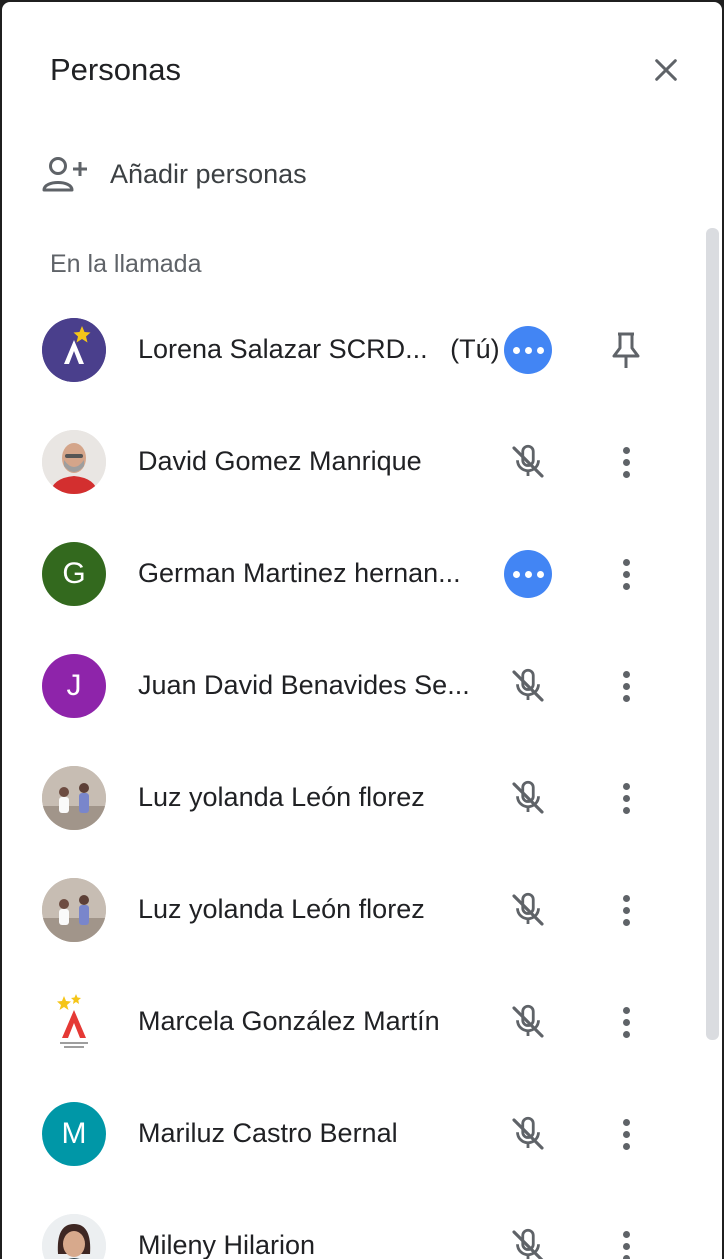  I want to click on participant-name: Mariluz Castro Bernal, so click(268, 1133).